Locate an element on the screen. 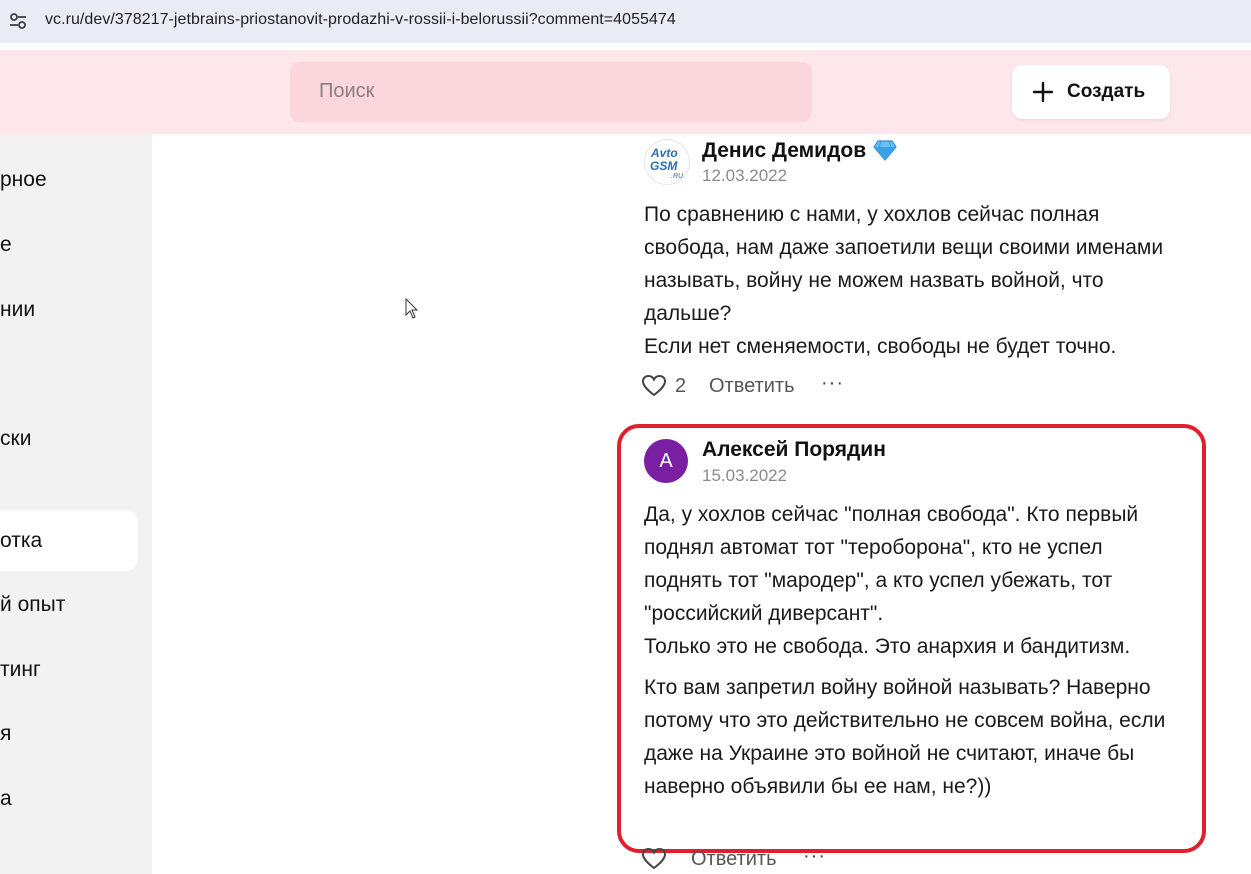 This screenshot has width=1251, height=874. divider is located at coordinates (625, 46).